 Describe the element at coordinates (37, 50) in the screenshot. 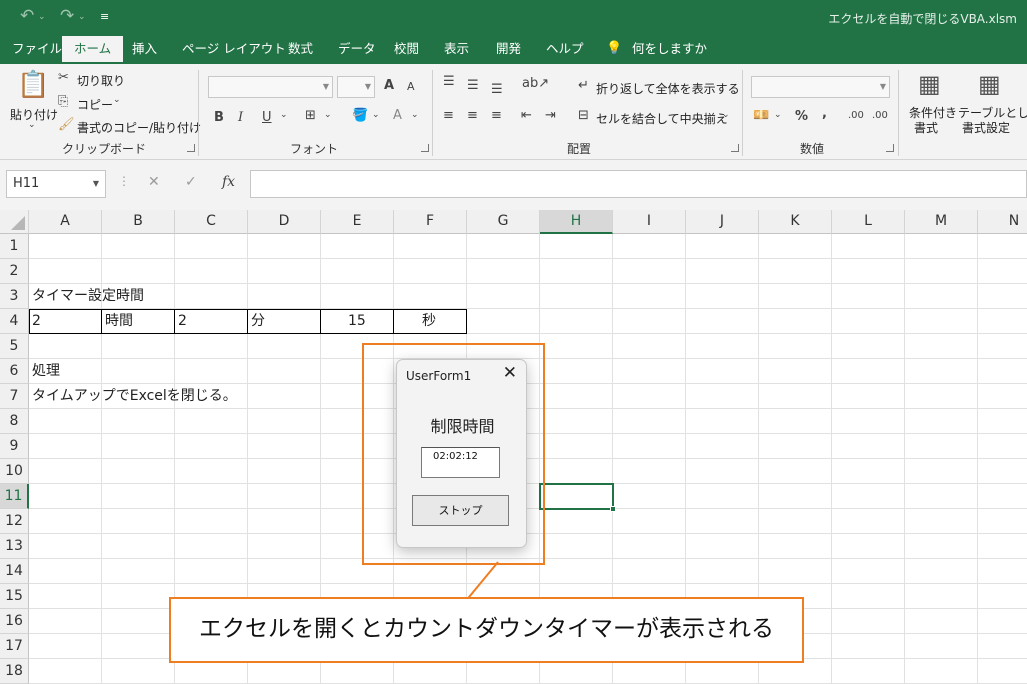

I see `tab-file: ファイル` at that location.